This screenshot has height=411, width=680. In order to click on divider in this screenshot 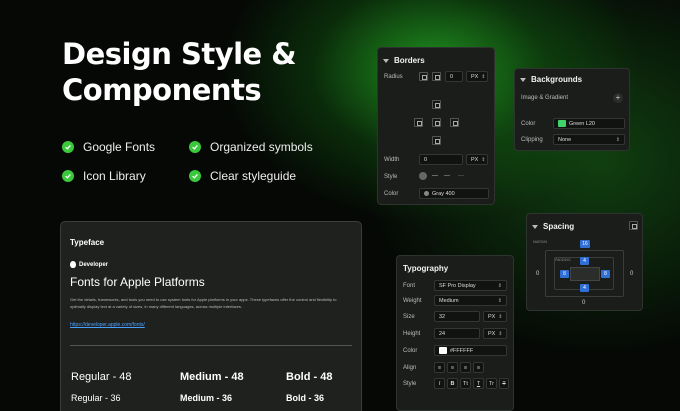, I will do `click(211, 345)`.